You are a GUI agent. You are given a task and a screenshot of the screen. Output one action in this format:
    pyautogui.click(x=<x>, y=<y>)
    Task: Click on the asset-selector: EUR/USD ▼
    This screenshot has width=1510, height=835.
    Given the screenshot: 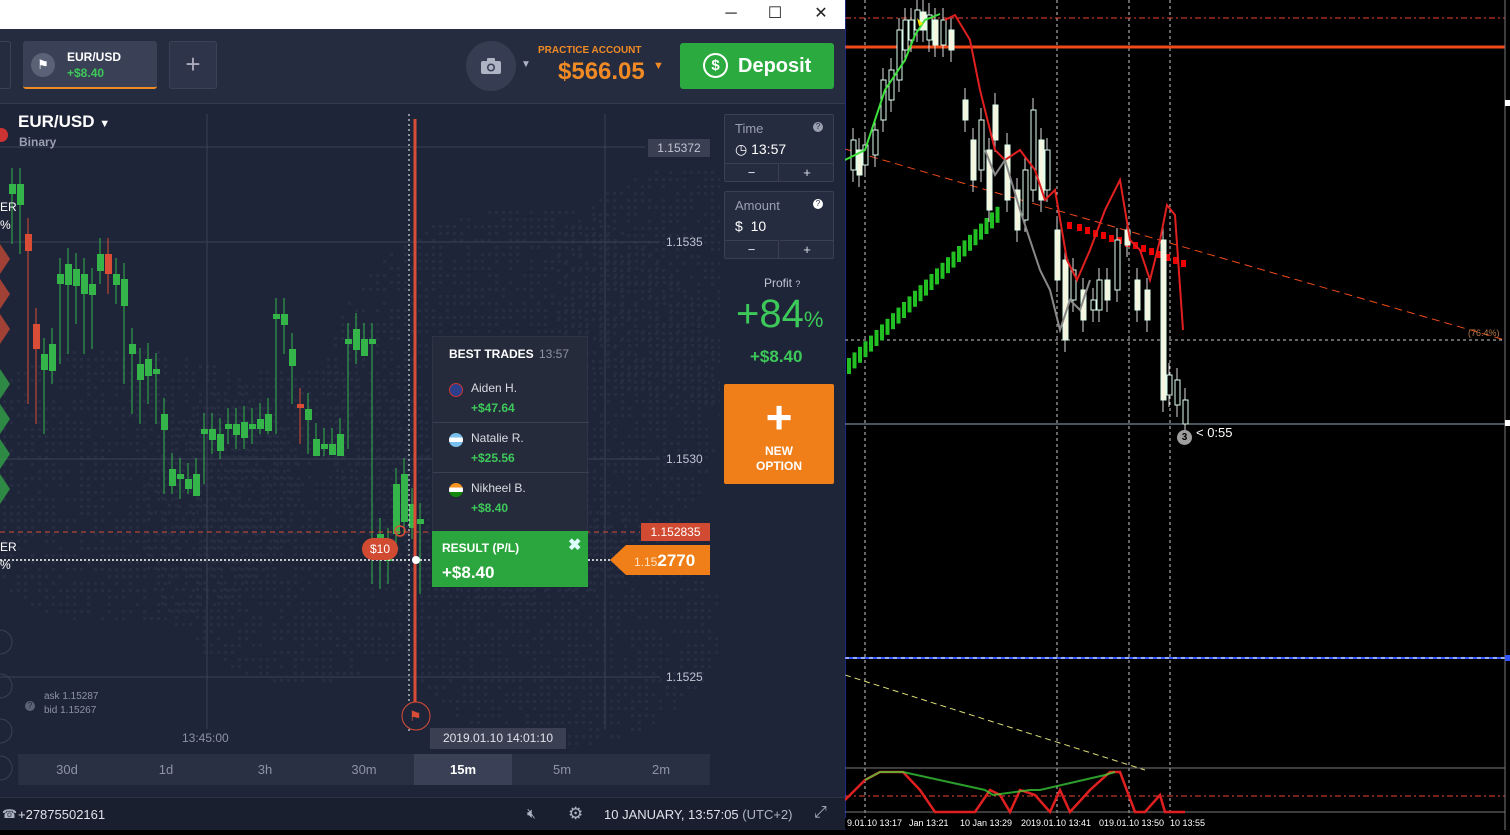 What is the action you would take?
    pyautogui.click(x=64, y=122)
    